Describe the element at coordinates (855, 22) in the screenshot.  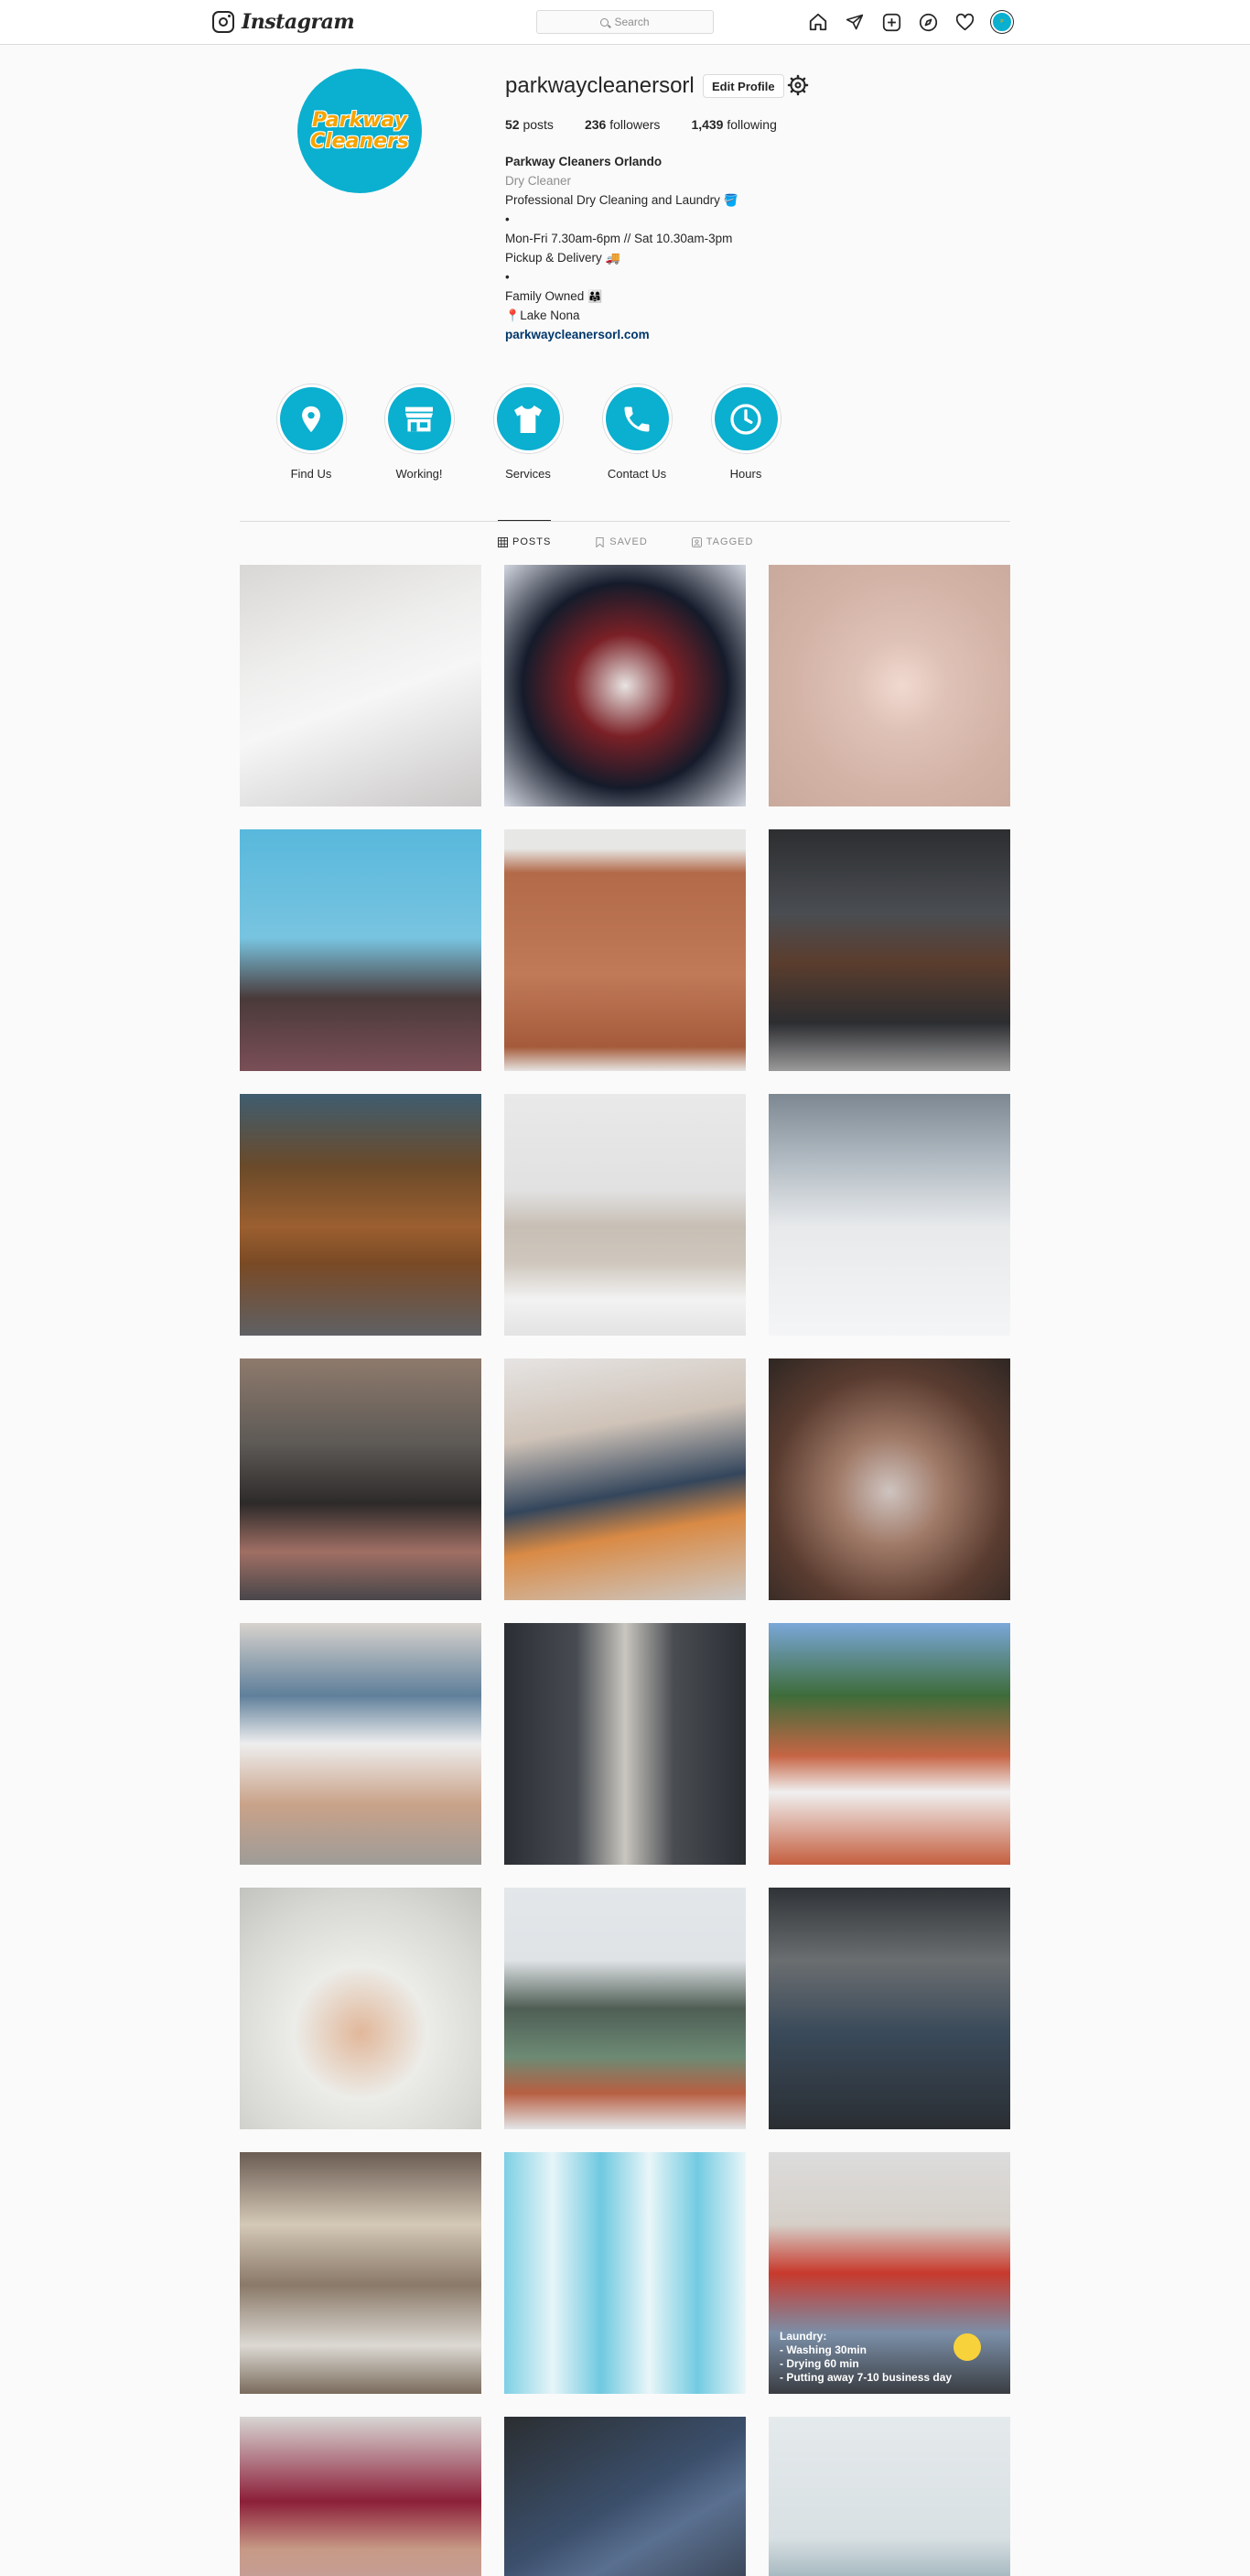
I see `direct-icon` at that location.